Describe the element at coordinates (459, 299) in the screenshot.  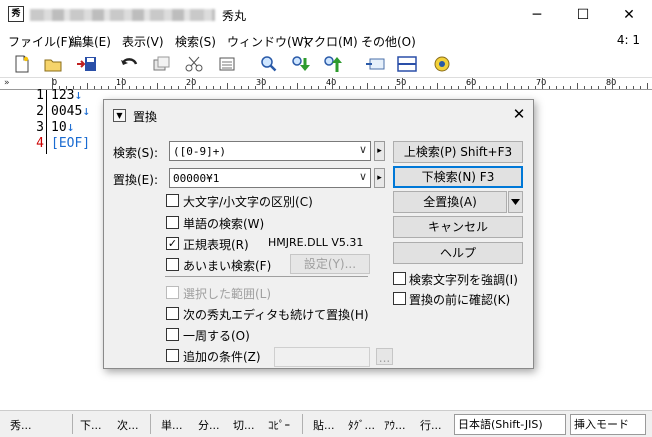
I see `confirm-label: 置換の前に確認(K)` at that location.